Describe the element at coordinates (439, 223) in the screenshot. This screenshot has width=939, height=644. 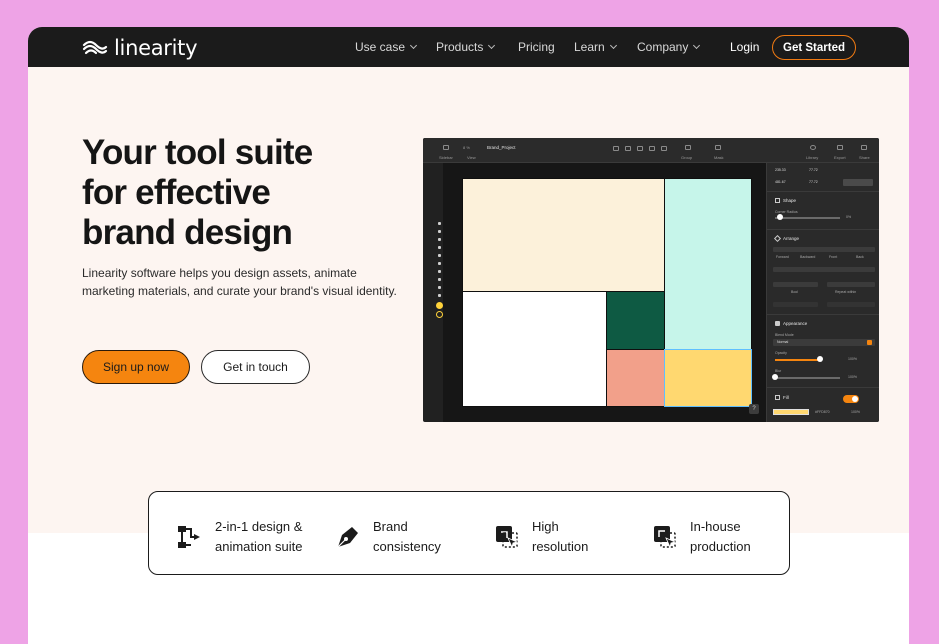
I see `select-tool-icon` at that location.